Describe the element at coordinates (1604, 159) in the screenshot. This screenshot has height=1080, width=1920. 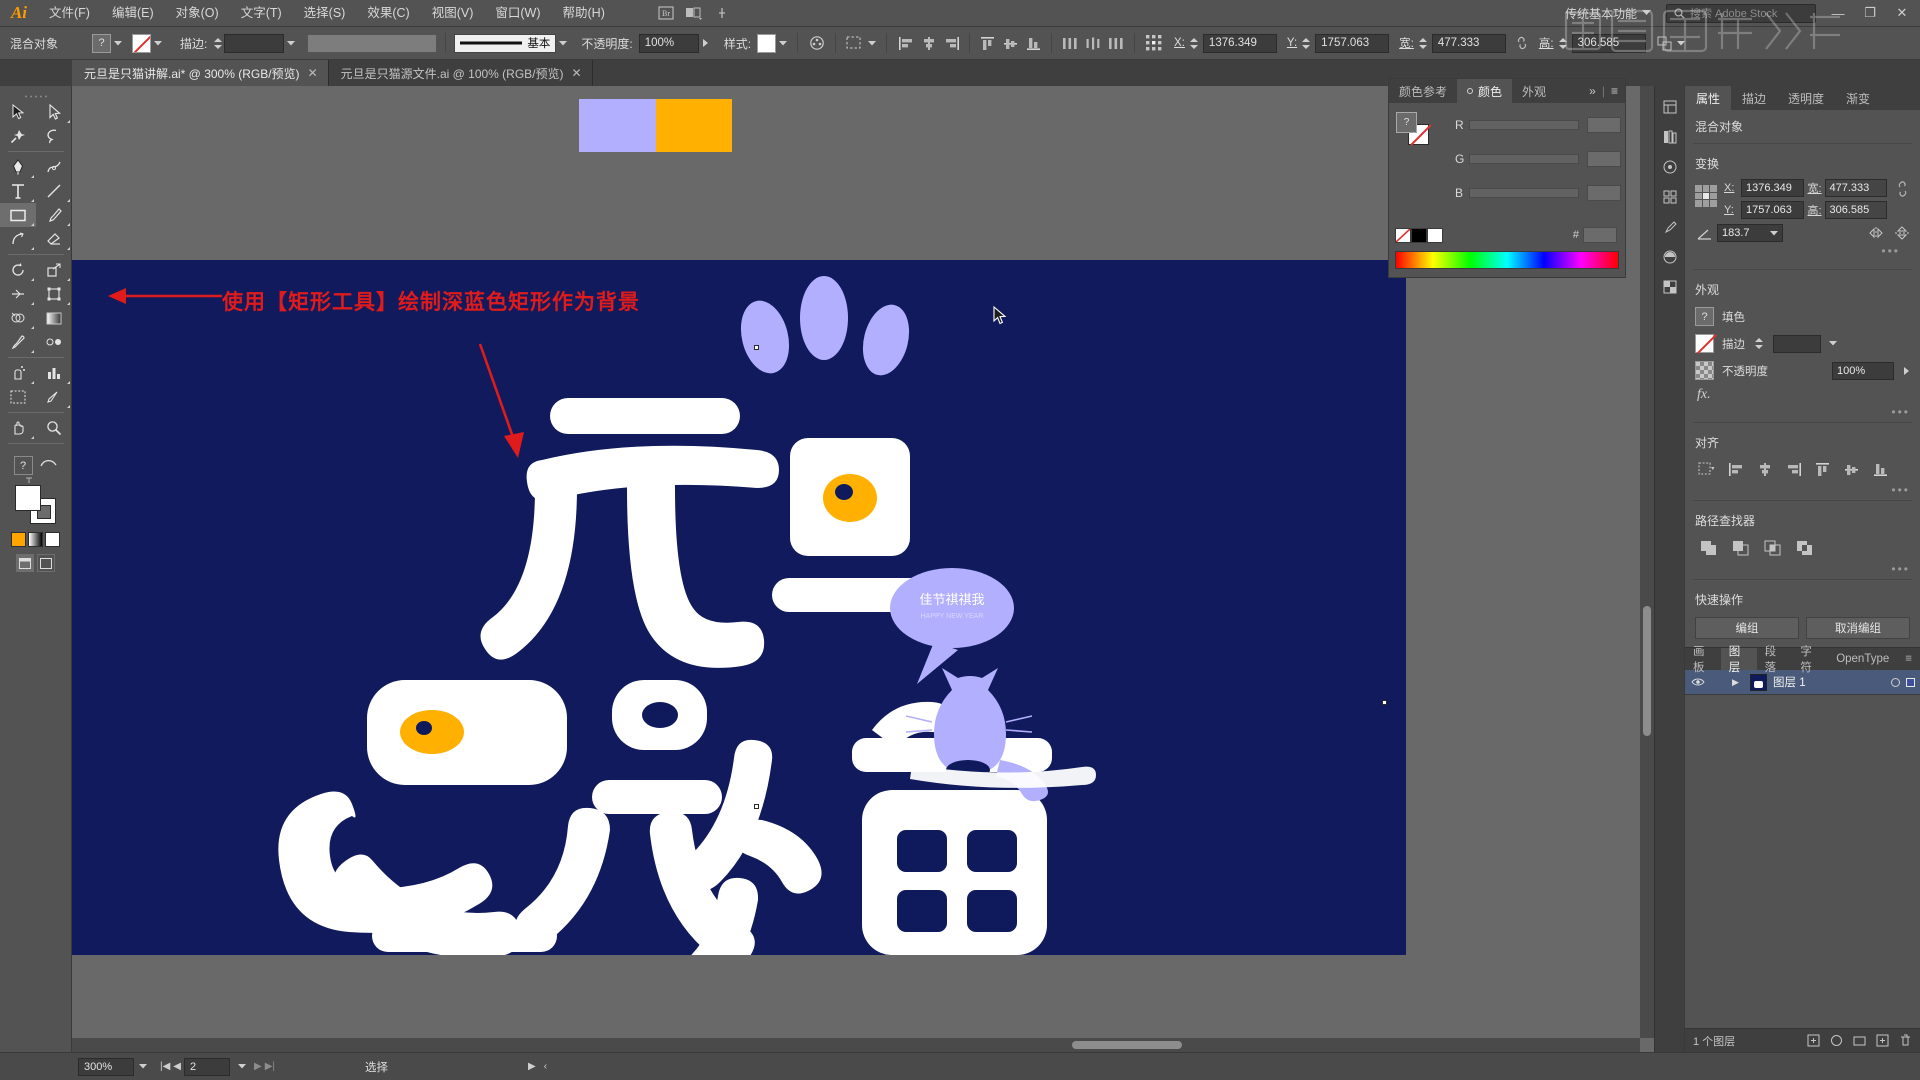
I see `channel-g-input` at that location.